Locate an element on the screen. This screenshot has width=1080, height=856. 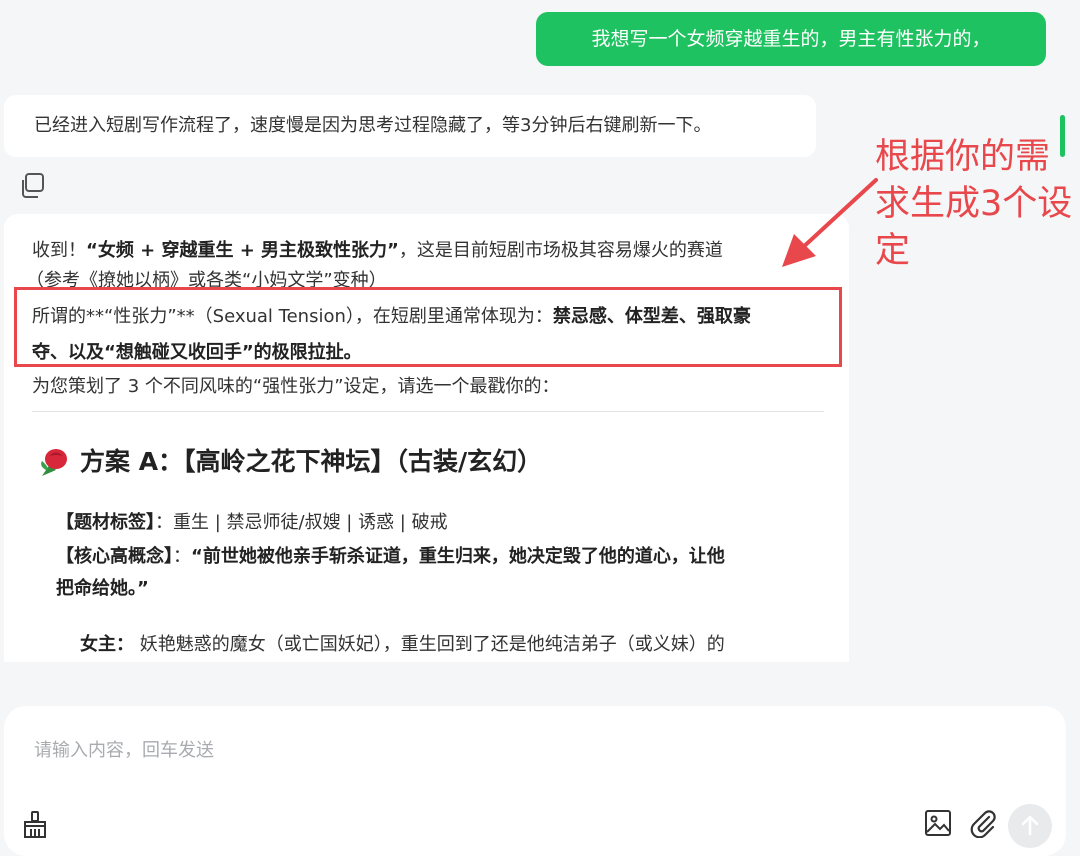
image-icon is located at coordinates (938, 825).